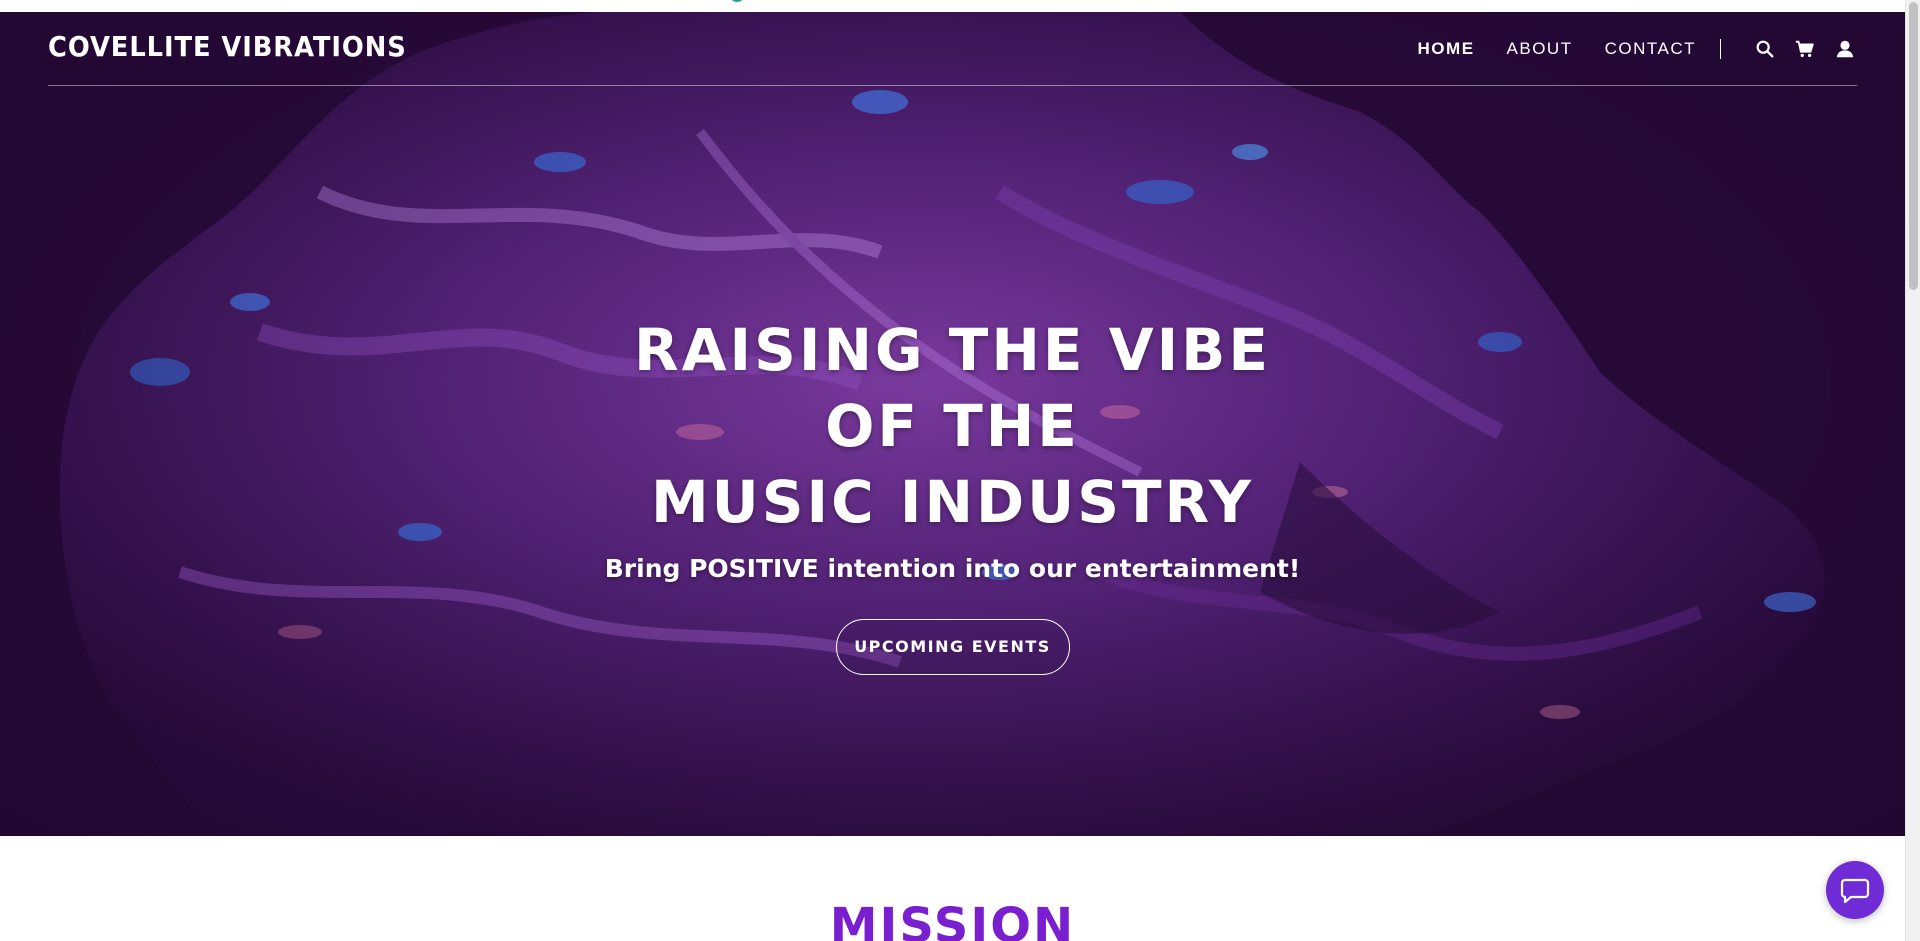 The height and width of the screenshot is (941, 1920). I want to click on scrollbar-thumb, so click(1913, 146).